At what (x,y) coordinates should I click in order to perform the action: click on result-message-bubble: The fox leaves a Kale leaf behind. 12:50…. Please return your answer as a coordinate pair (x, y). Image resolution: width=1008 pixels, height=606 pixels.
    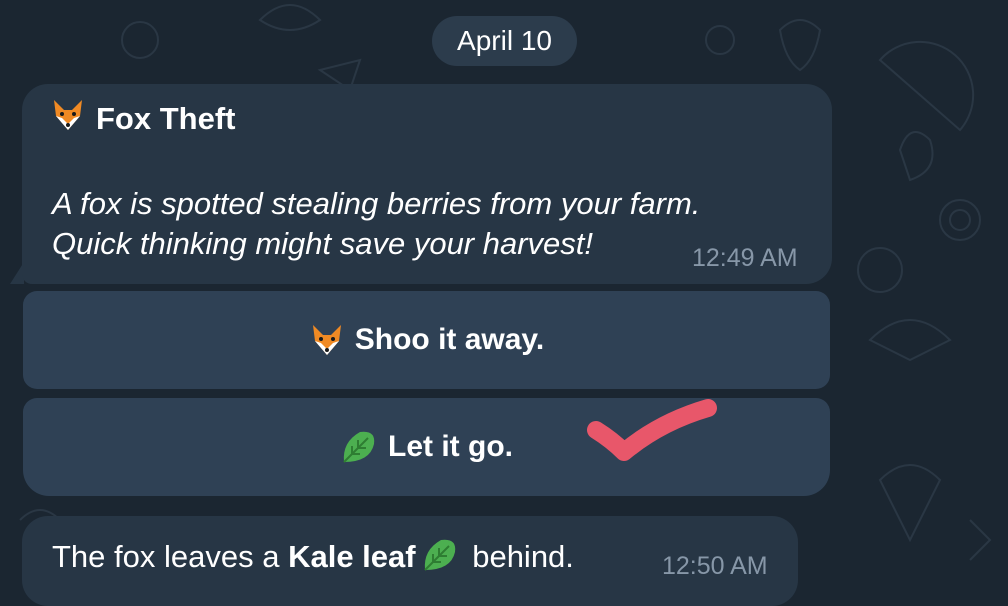
    Looking at the image, I should click on (410, 561).